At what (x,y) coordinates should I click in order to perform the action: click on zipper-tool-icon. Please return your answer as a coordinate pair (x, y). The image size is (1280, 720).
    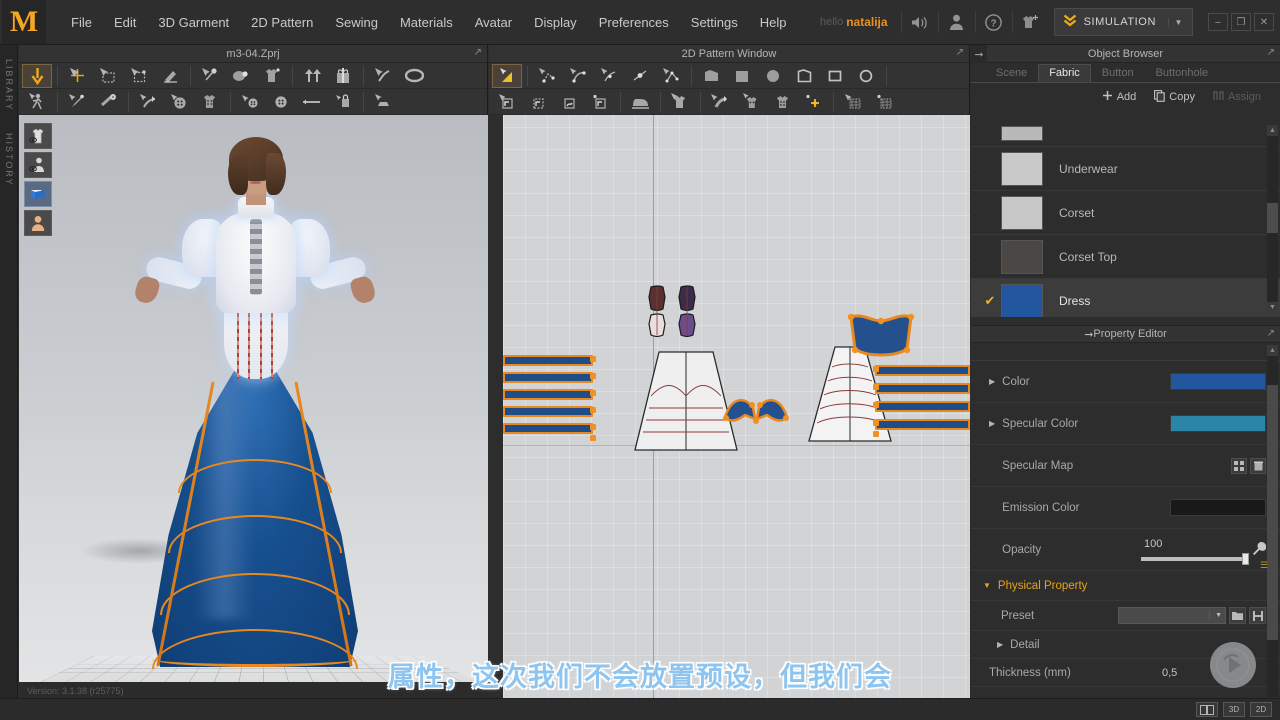
    Looking at the image, I should click on (383, 76).